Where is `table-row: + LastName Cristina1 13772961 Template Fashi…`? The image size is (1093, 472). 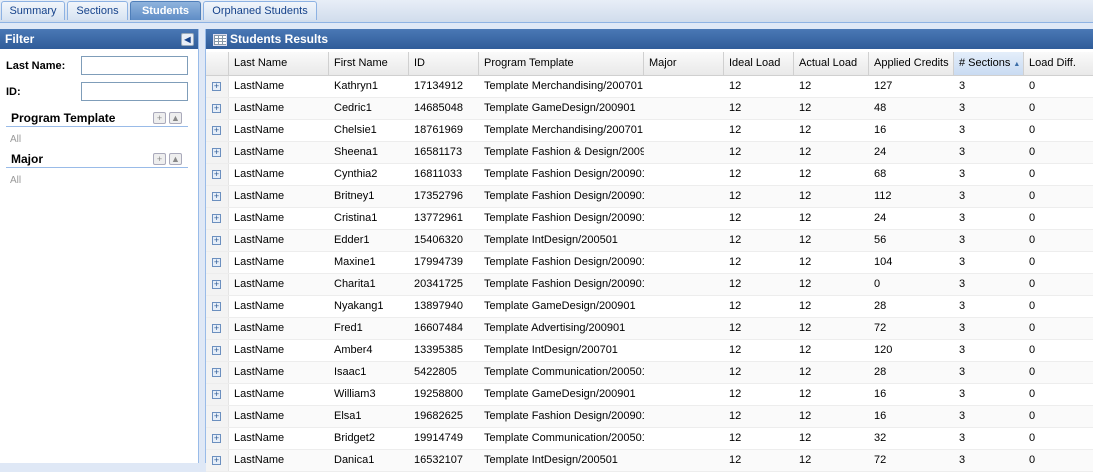
table-row: + LastName Cristina1 13772961 Template Fashi… is located at coordinates (649, 219).